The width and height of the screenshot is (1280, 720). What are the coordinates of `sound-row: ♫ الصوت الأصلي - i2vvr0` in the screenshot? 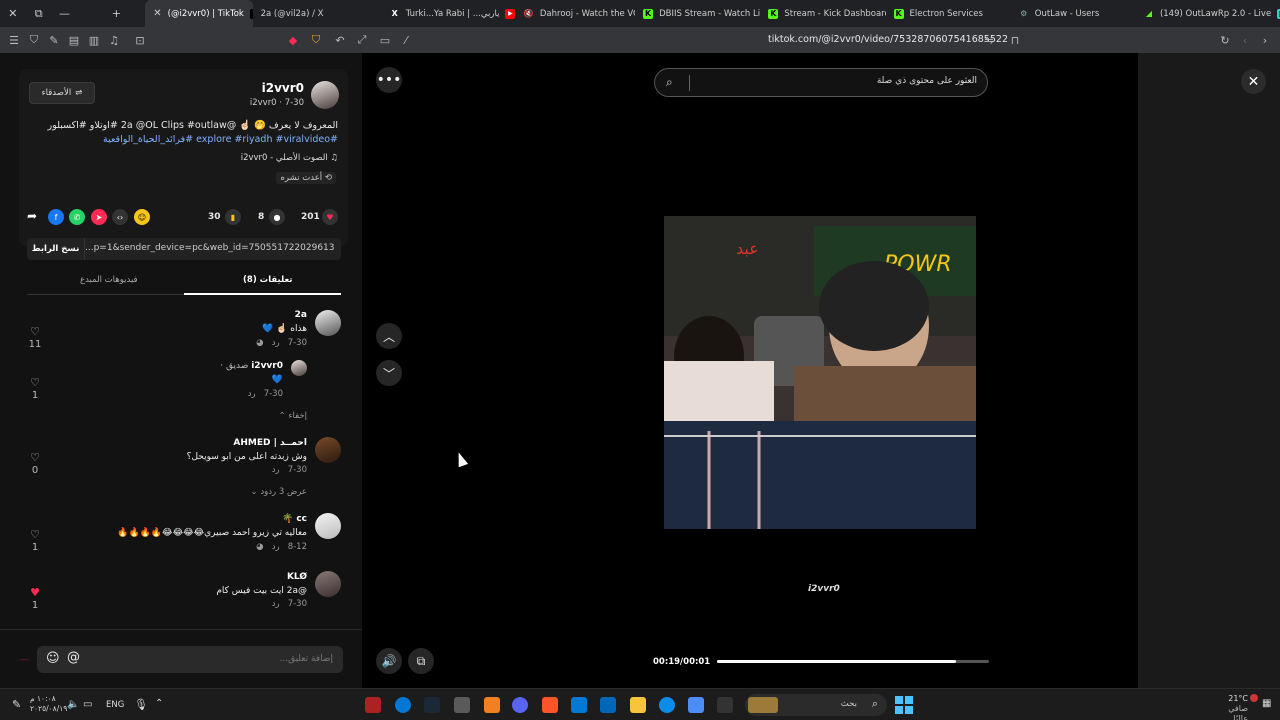 It's located at (289, 158).